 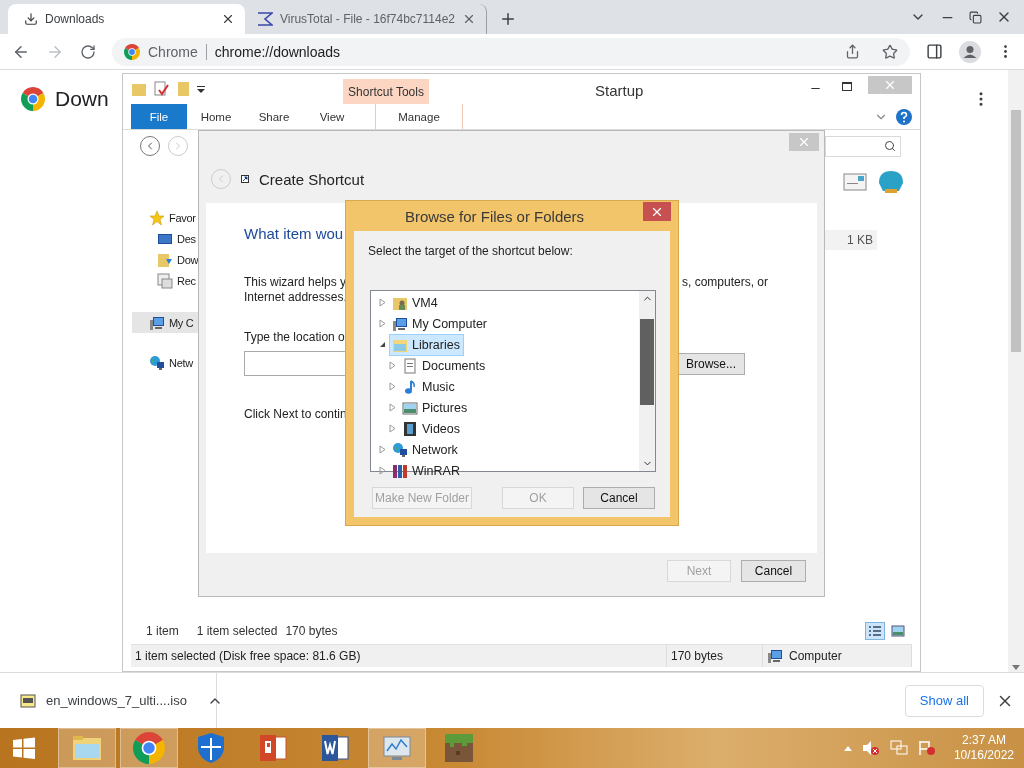 I want to click on selection-size: 170 bytes, so click(x=311, y=631).